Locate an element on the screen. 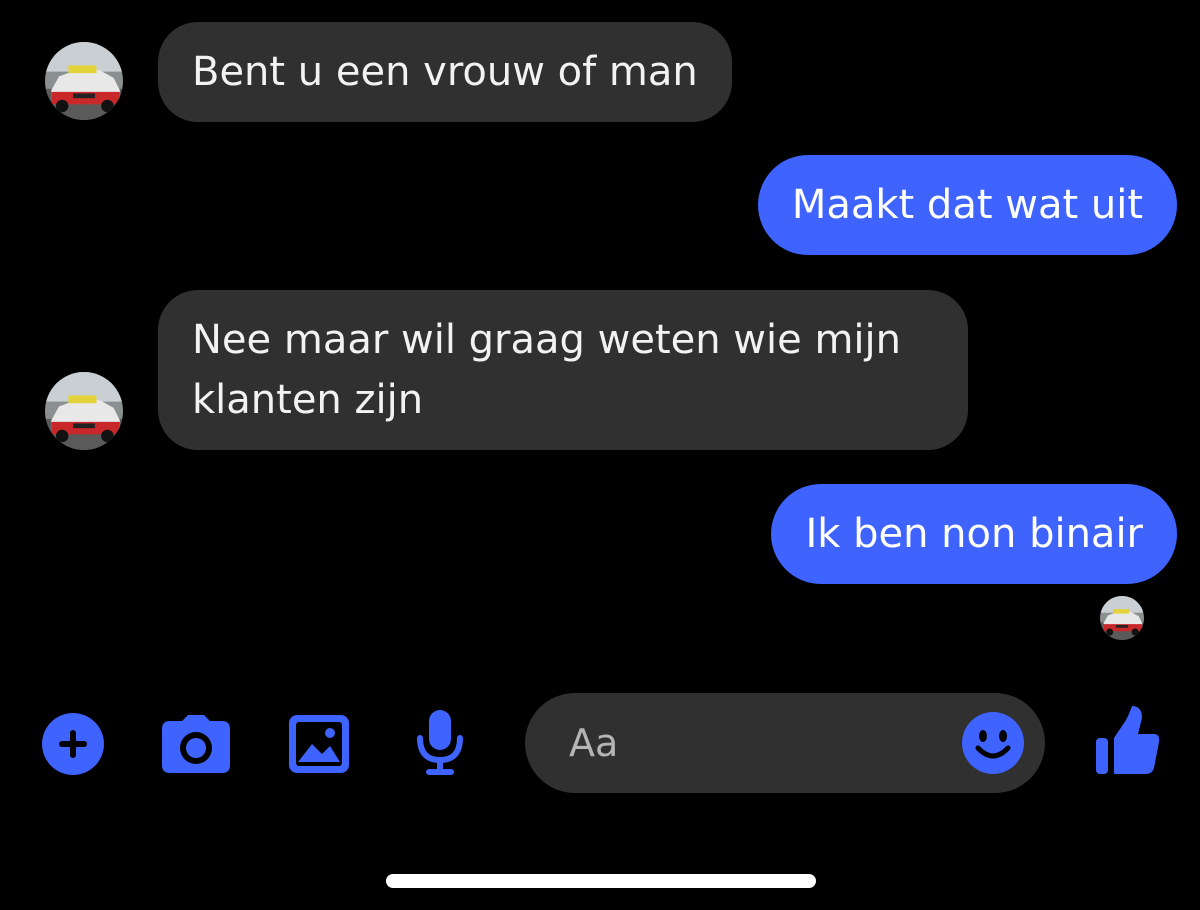 Image resolution: width=1200 pixels, height=910 pixels. camera-icon is located at coordinates (196, 745).